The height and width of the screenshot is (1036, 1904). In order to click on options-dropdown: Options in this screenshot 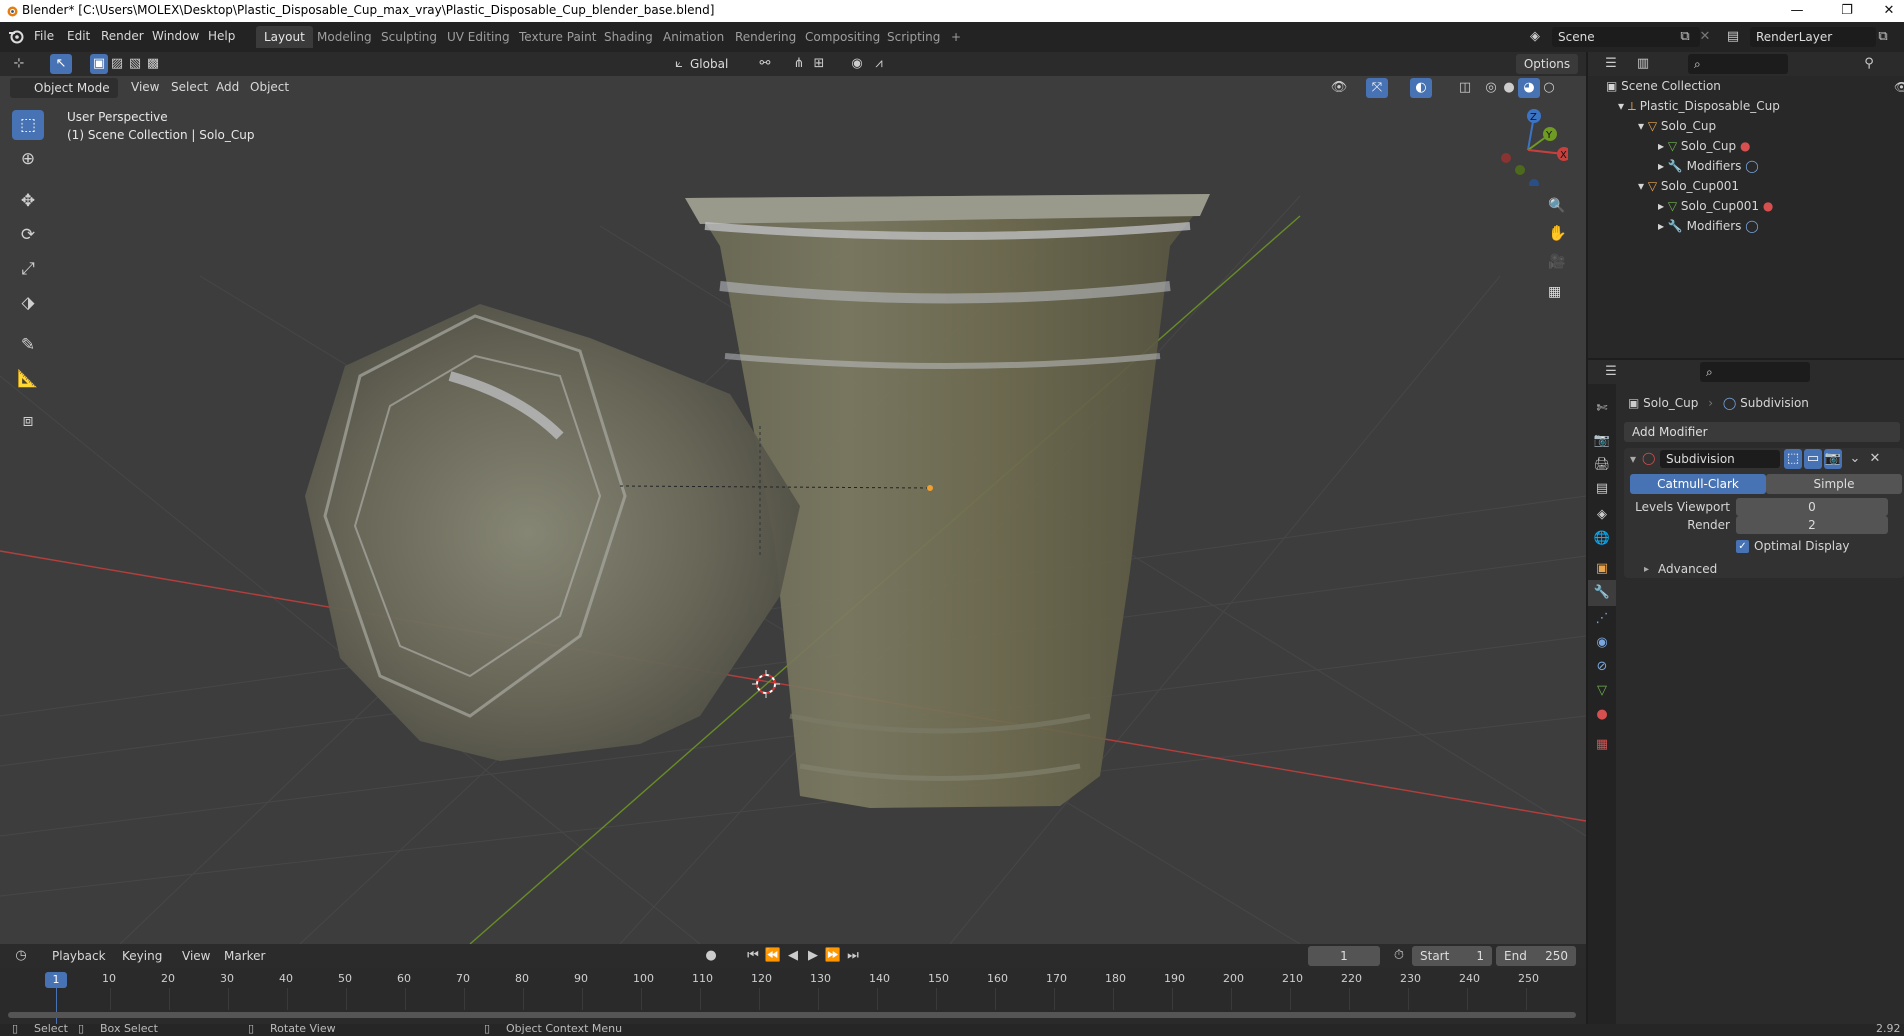, I will do `click(1547, 64)`.